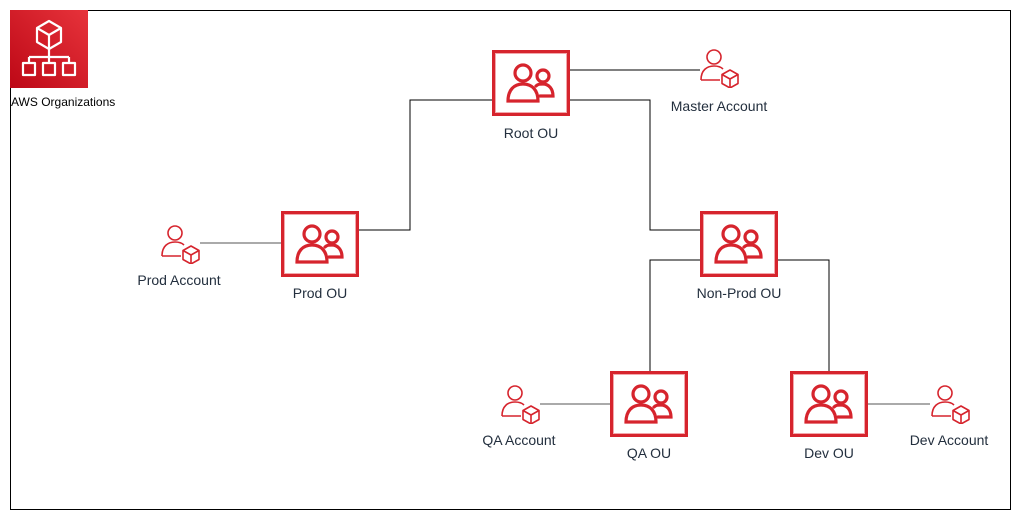  What do you see at coordinates (519, 440) in the screenshot?
I see `qa-account-label: QA Account` at bounding box center [519, 440].